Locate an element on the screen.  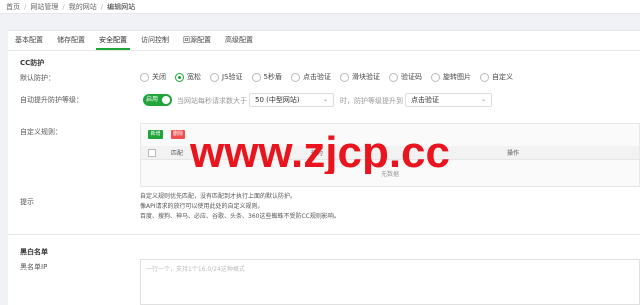
auto-raise-text-after: 时，防护等级提升到 is located at coordinates (371, 101).